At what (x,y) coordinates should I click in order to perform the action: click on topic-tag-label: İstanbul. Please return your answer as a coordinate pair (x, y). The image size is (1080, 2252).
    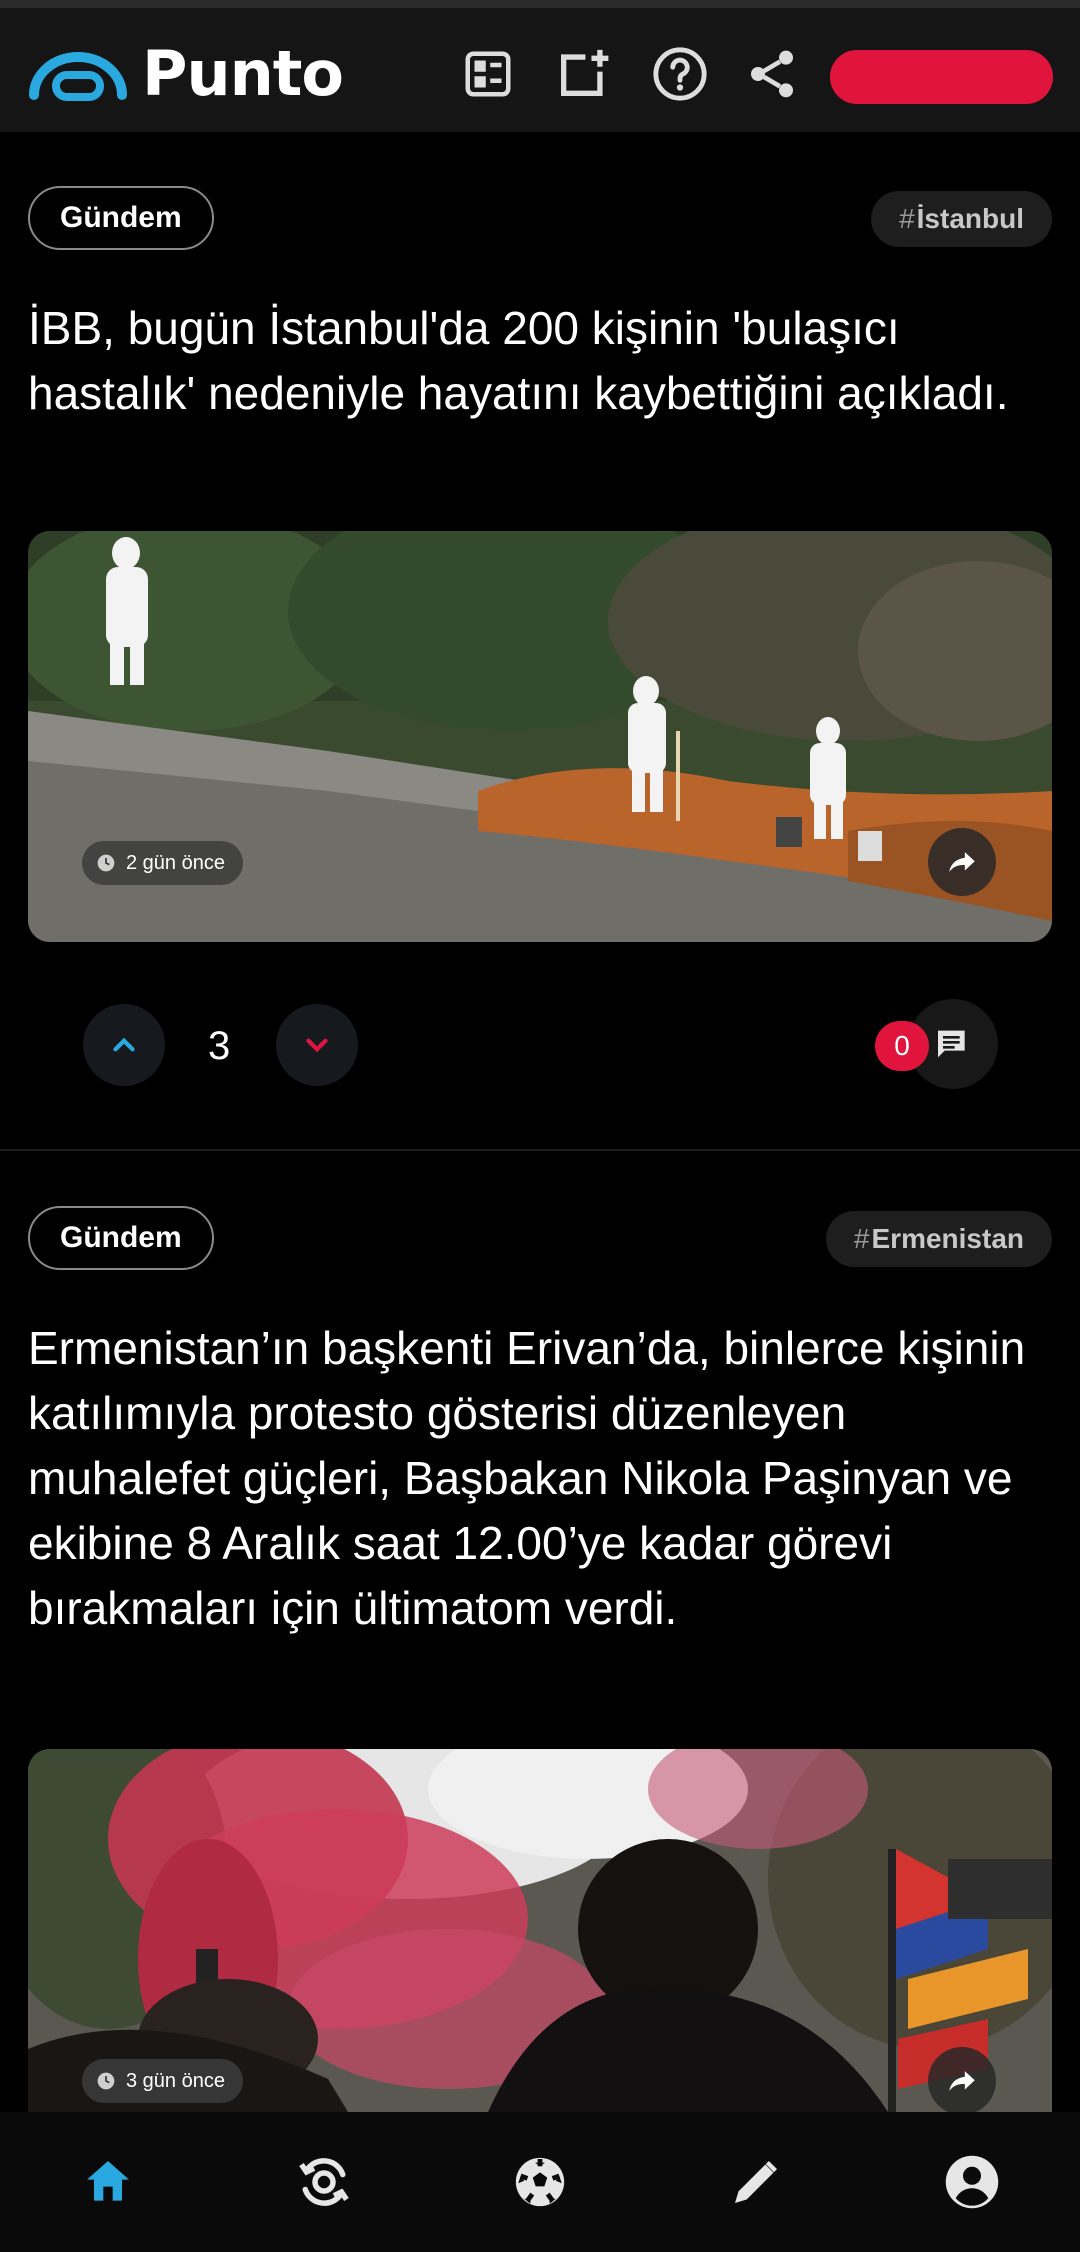
    Looking at the image, I should click on (970, 218).